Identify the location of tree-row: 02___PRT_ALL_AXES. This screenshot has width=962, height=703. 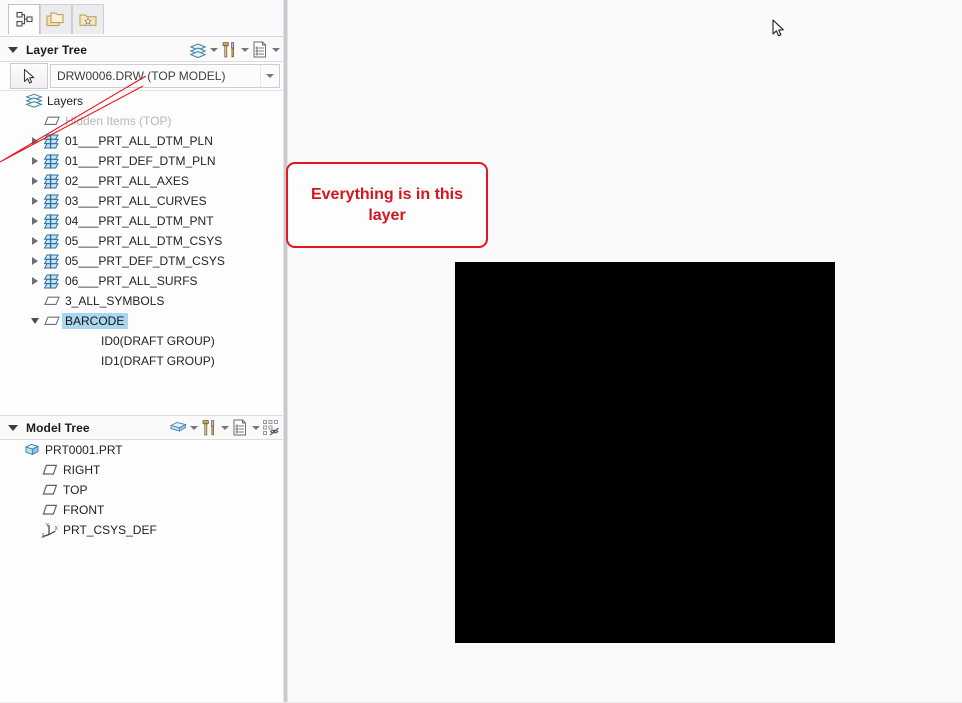
(141, 181).